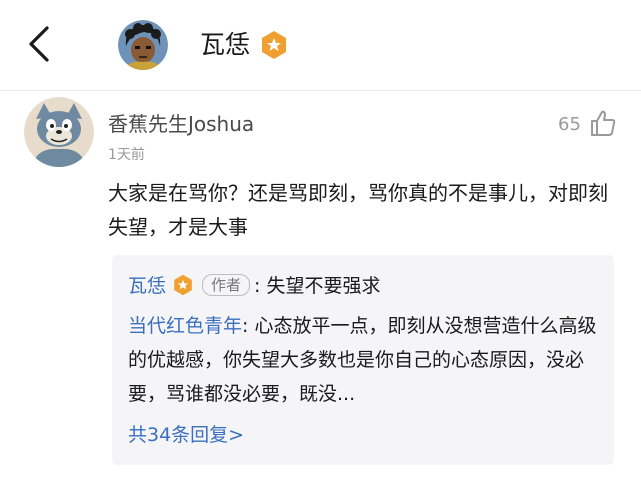  I want to click on author-tag: 作者, so click(226, 284).